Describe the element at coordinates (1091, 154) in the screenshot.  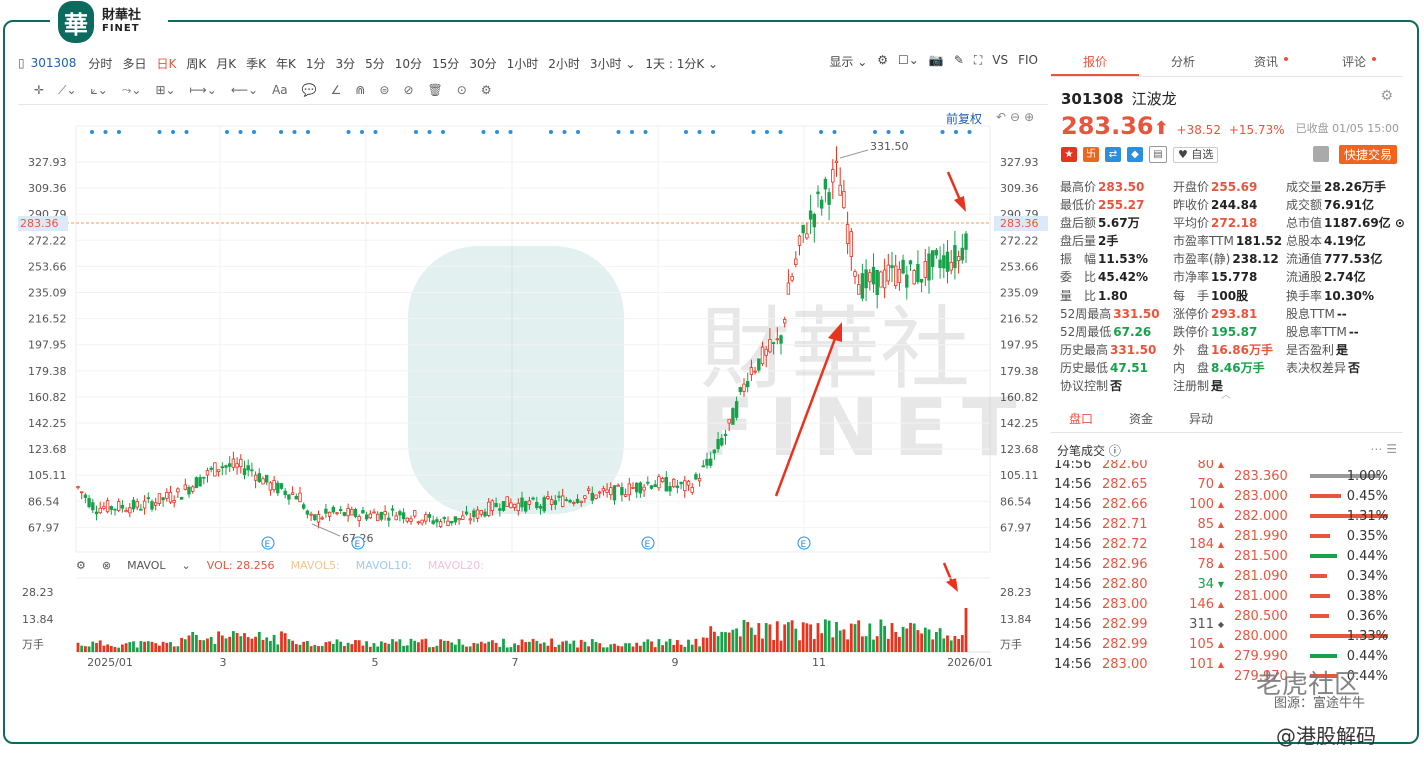
I see `margin-icon: 卐` at that location.